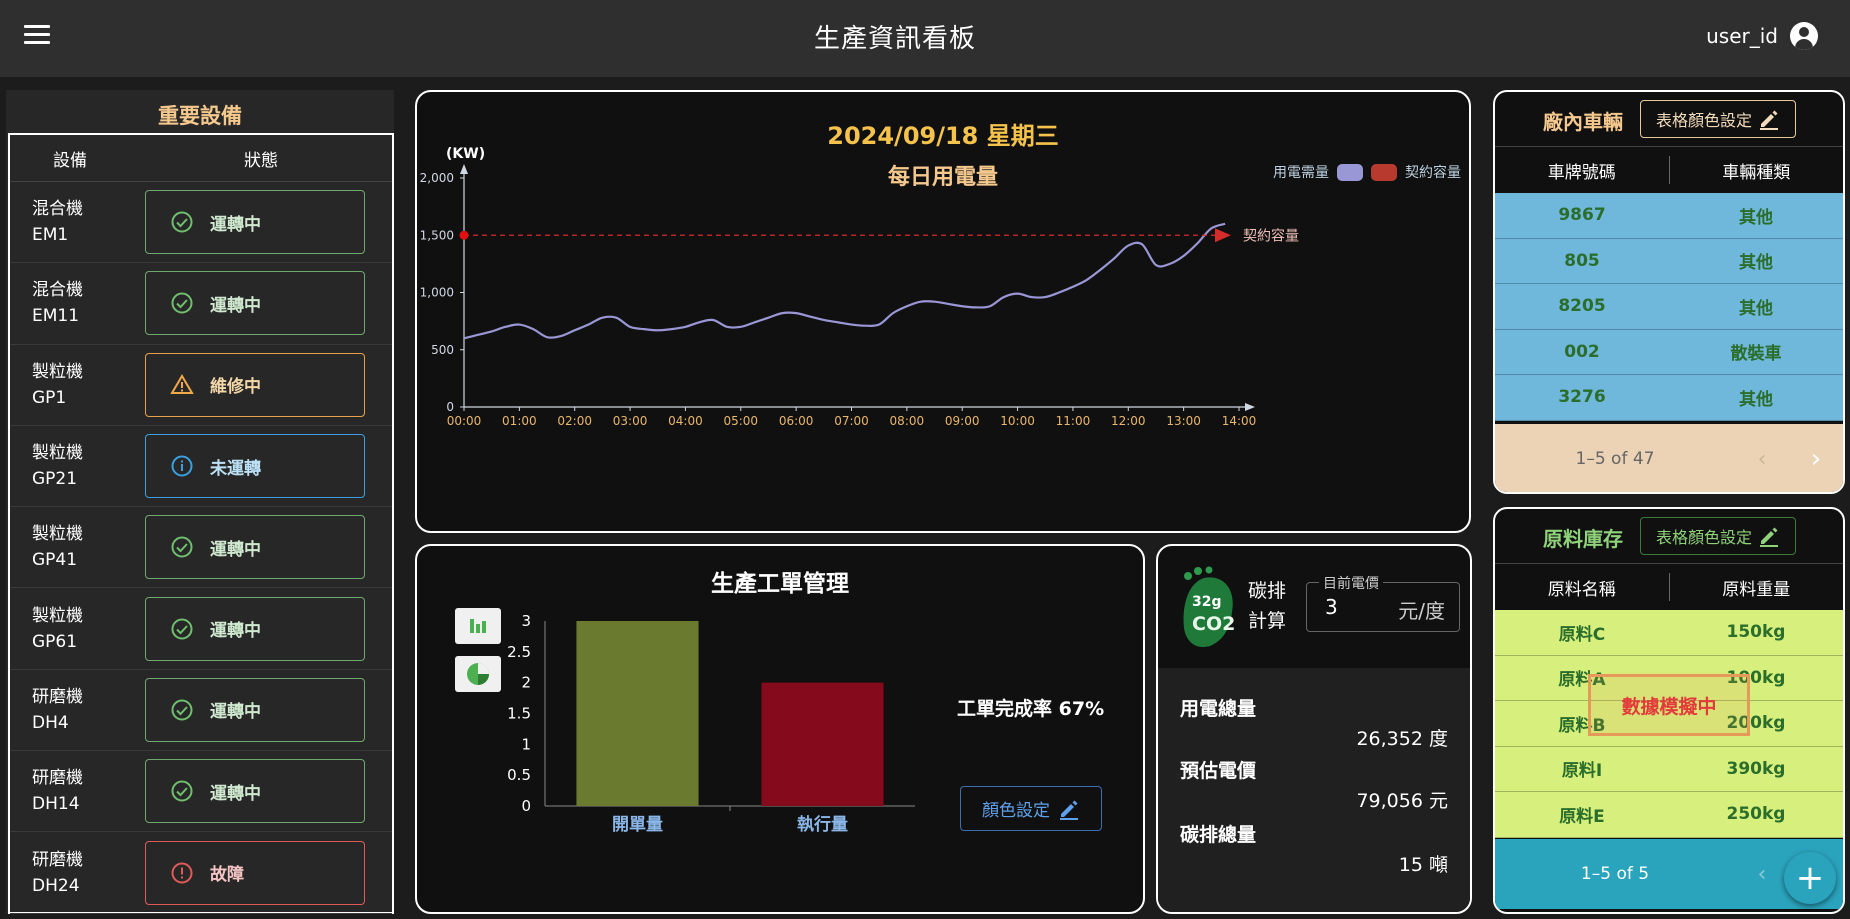 The image size is (1850, 919). Describe the element at coordinates (1223, 235) in the screenshot. I see `contract-arrow` at that location.